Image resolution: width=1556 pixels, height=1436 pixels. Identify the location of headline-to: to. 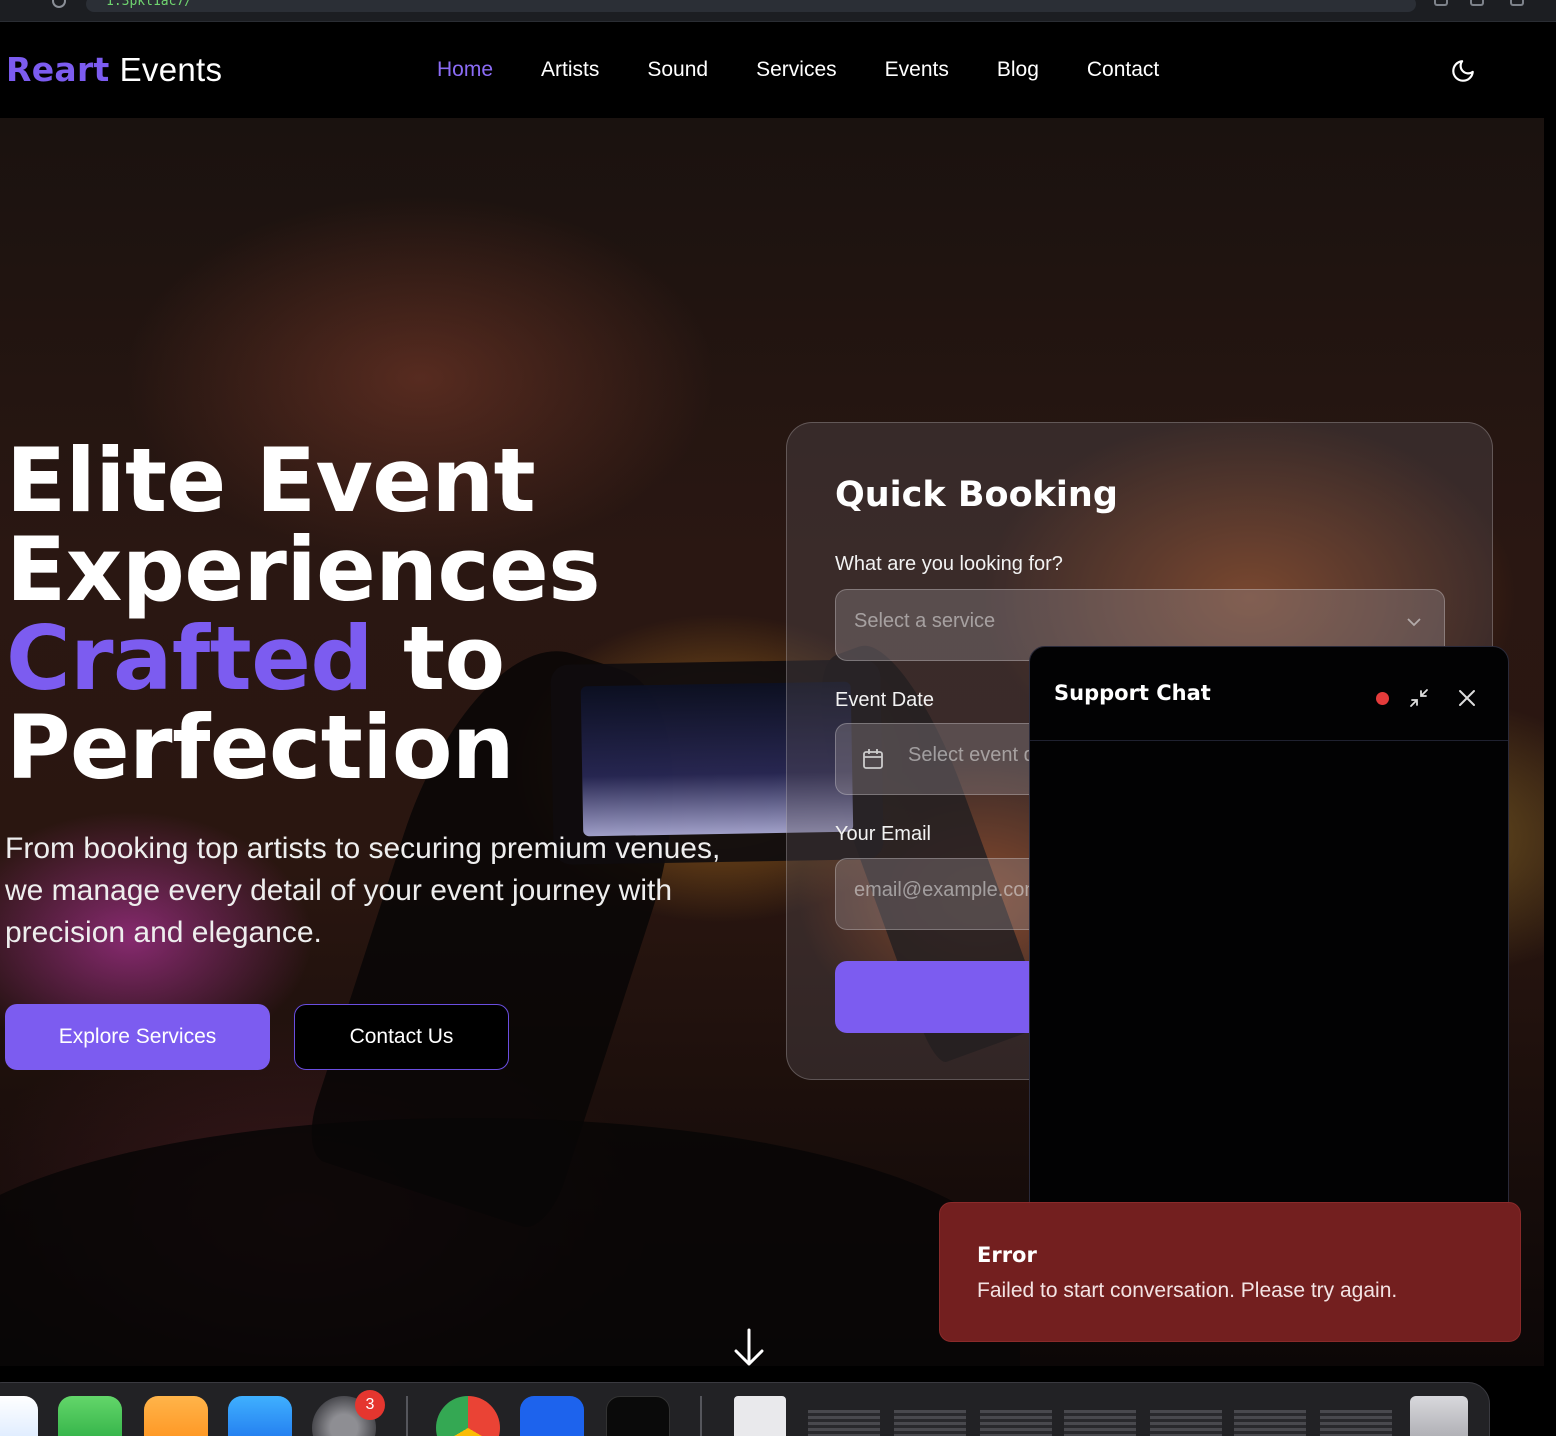
(454, 658).